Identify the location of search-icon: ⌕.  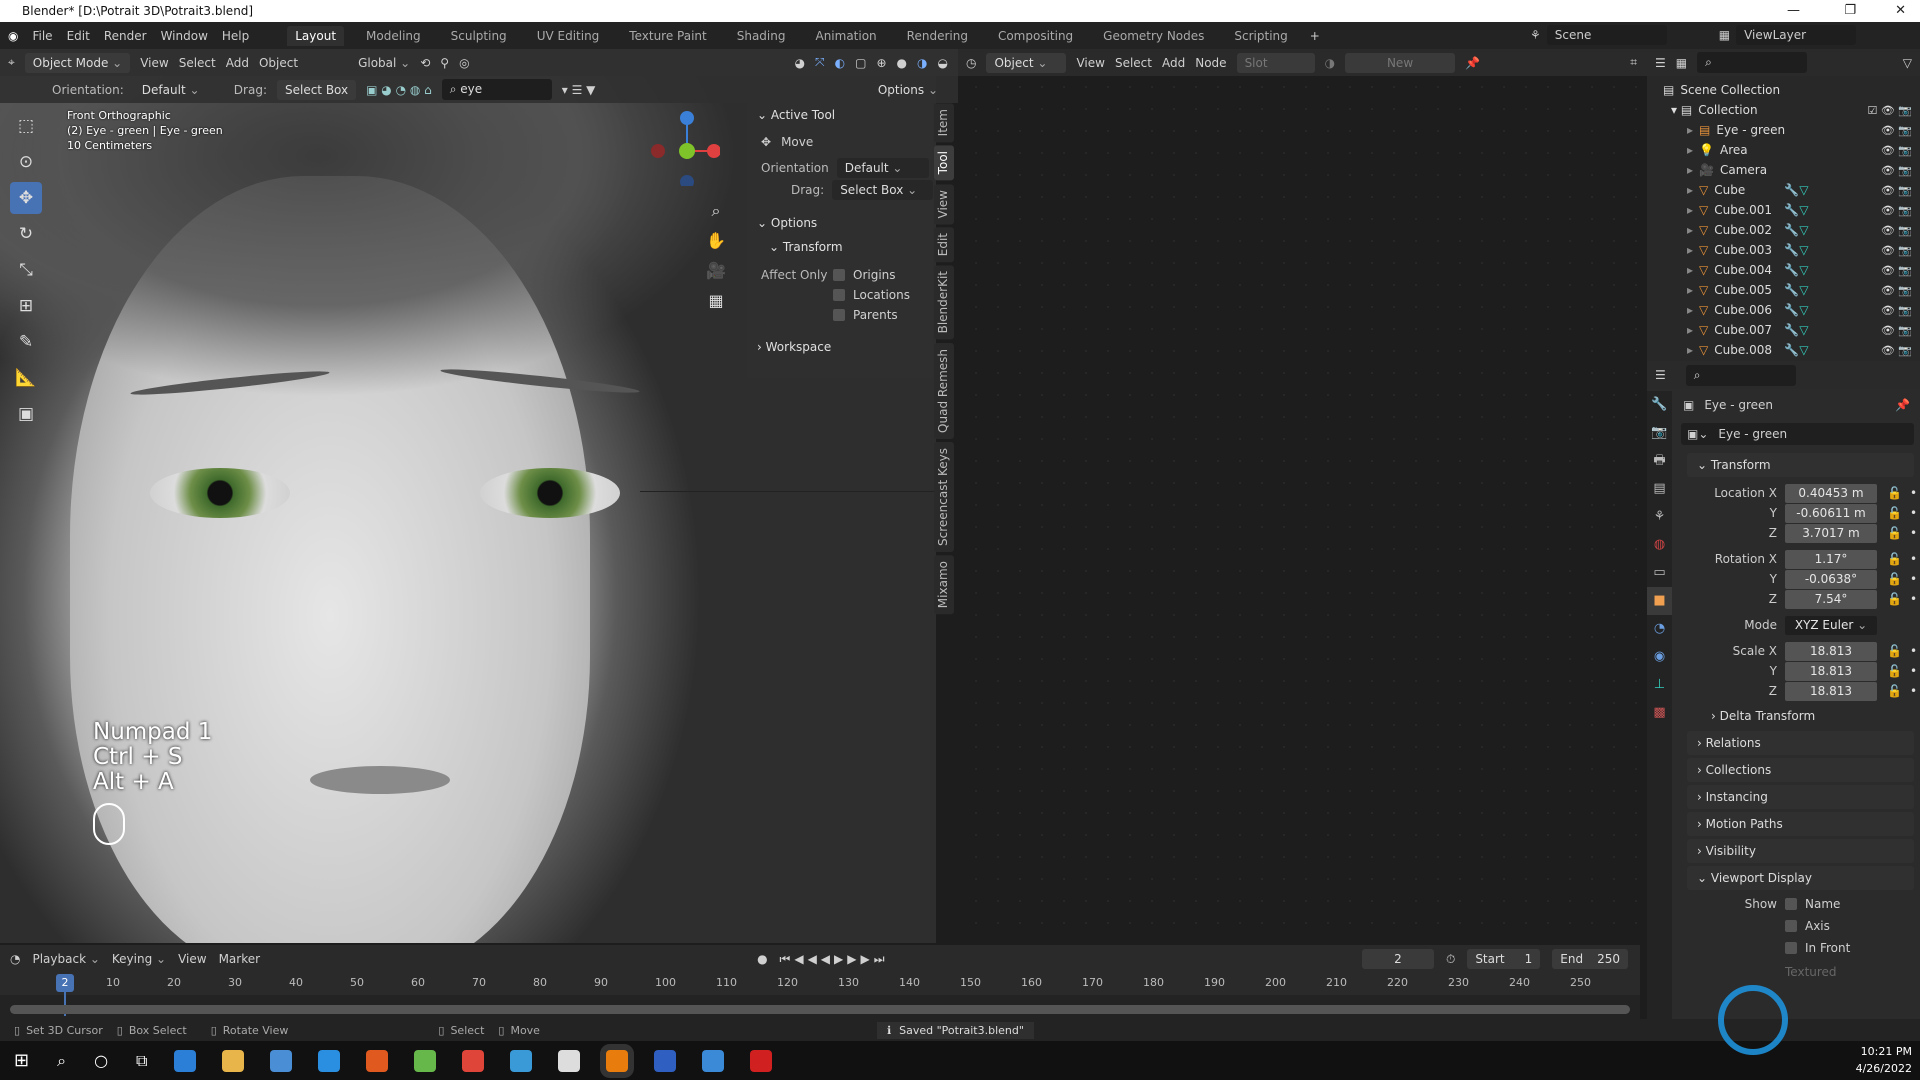
(61, 1061).